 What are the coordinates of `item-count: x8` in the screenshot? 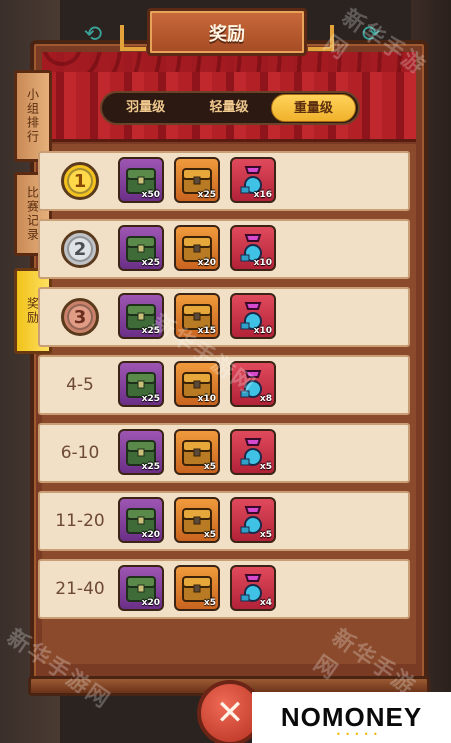 It's located at (265, 399).